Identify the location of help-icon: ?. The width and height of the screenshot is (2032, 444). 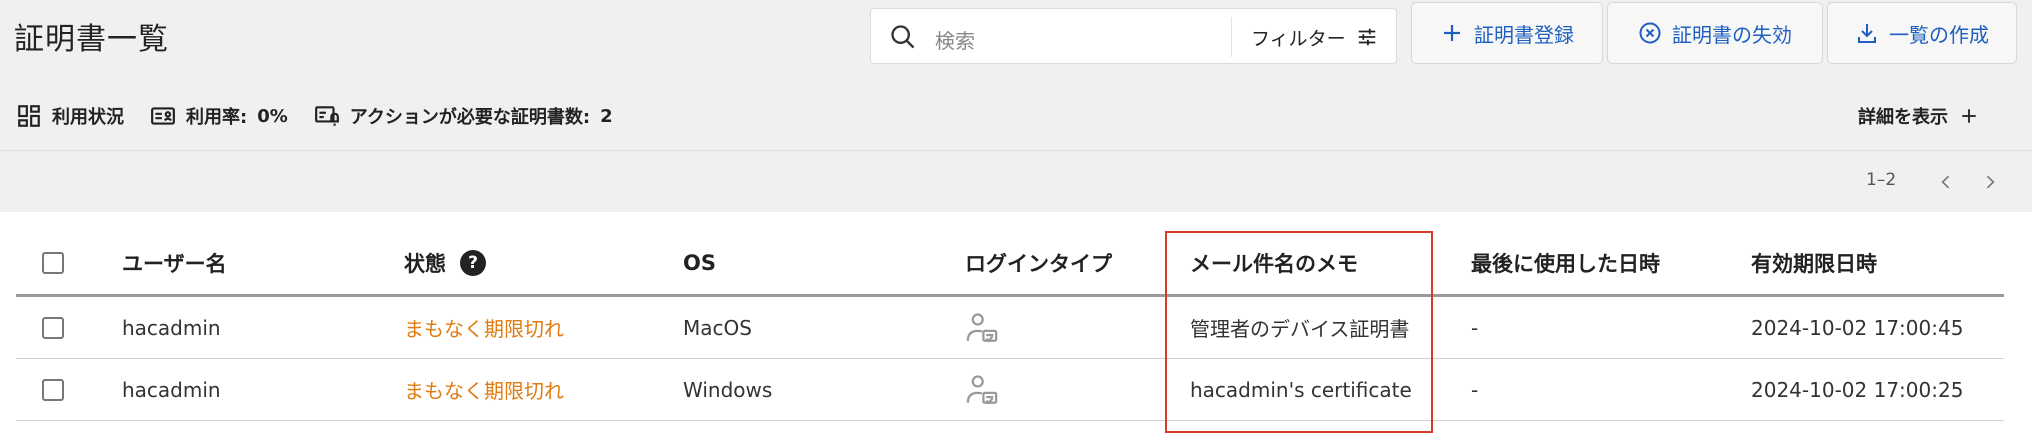
(473, 263).